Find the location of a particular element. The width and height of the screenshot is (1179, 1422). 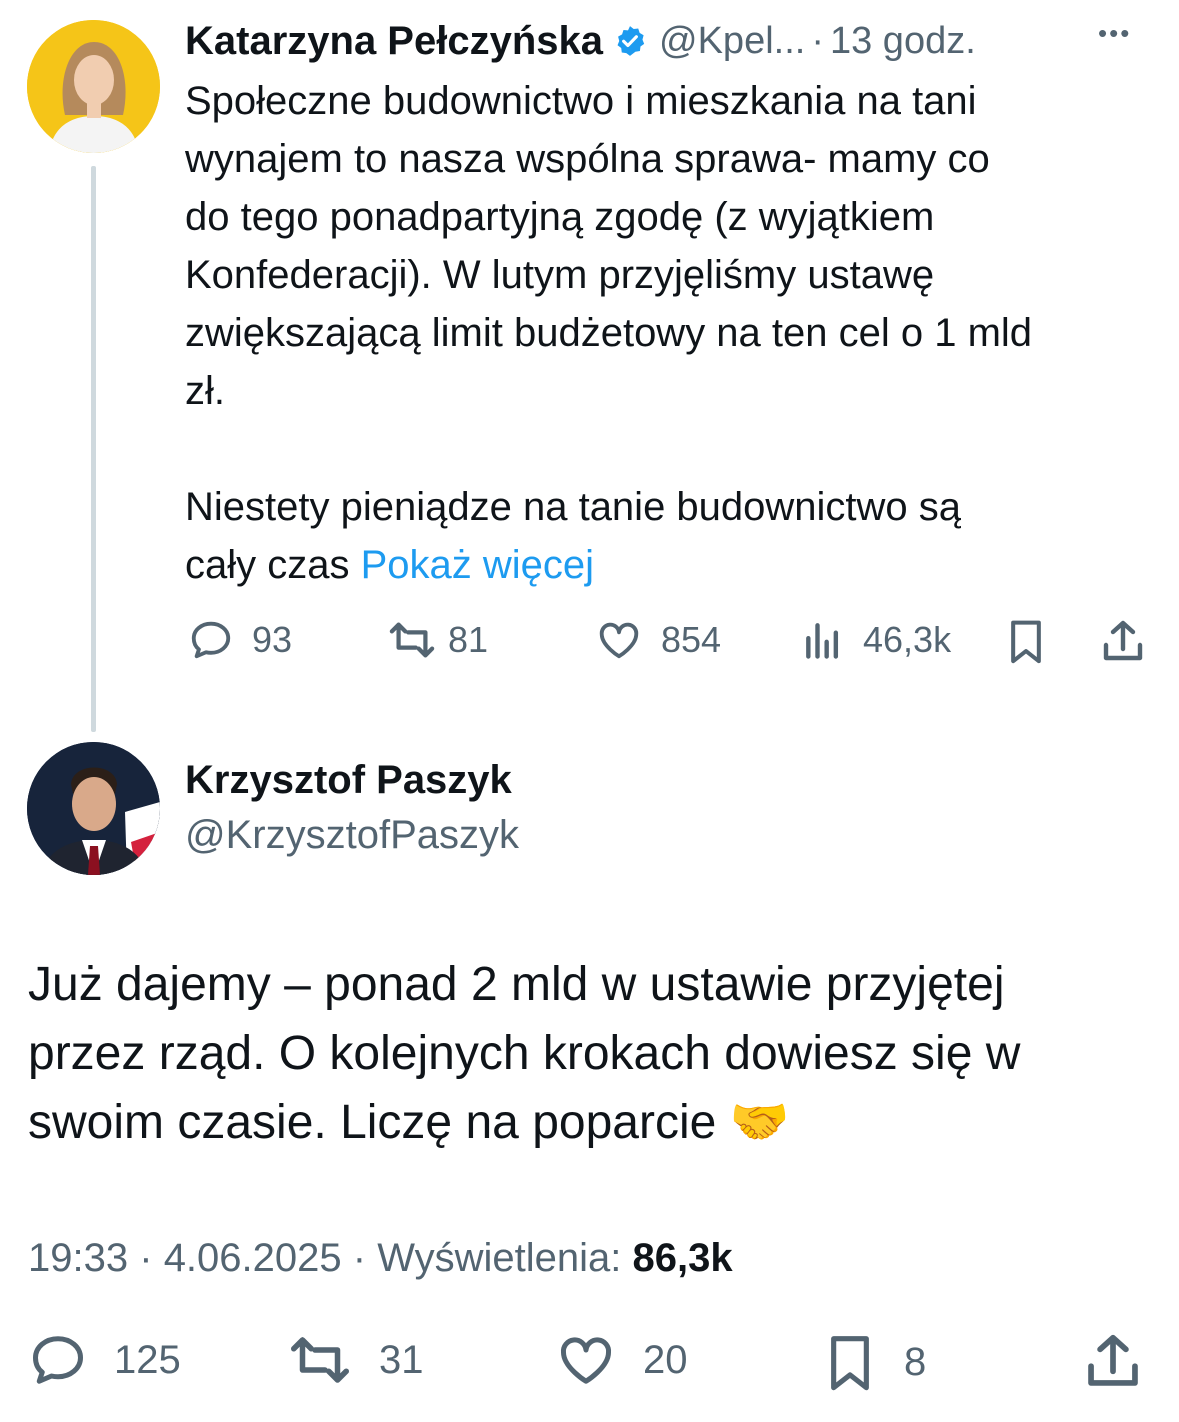

tweet-meta: 19:33 · 4.06.2025 · Wyświetlenia: 86,3k is located at coordinates (380, 1258).